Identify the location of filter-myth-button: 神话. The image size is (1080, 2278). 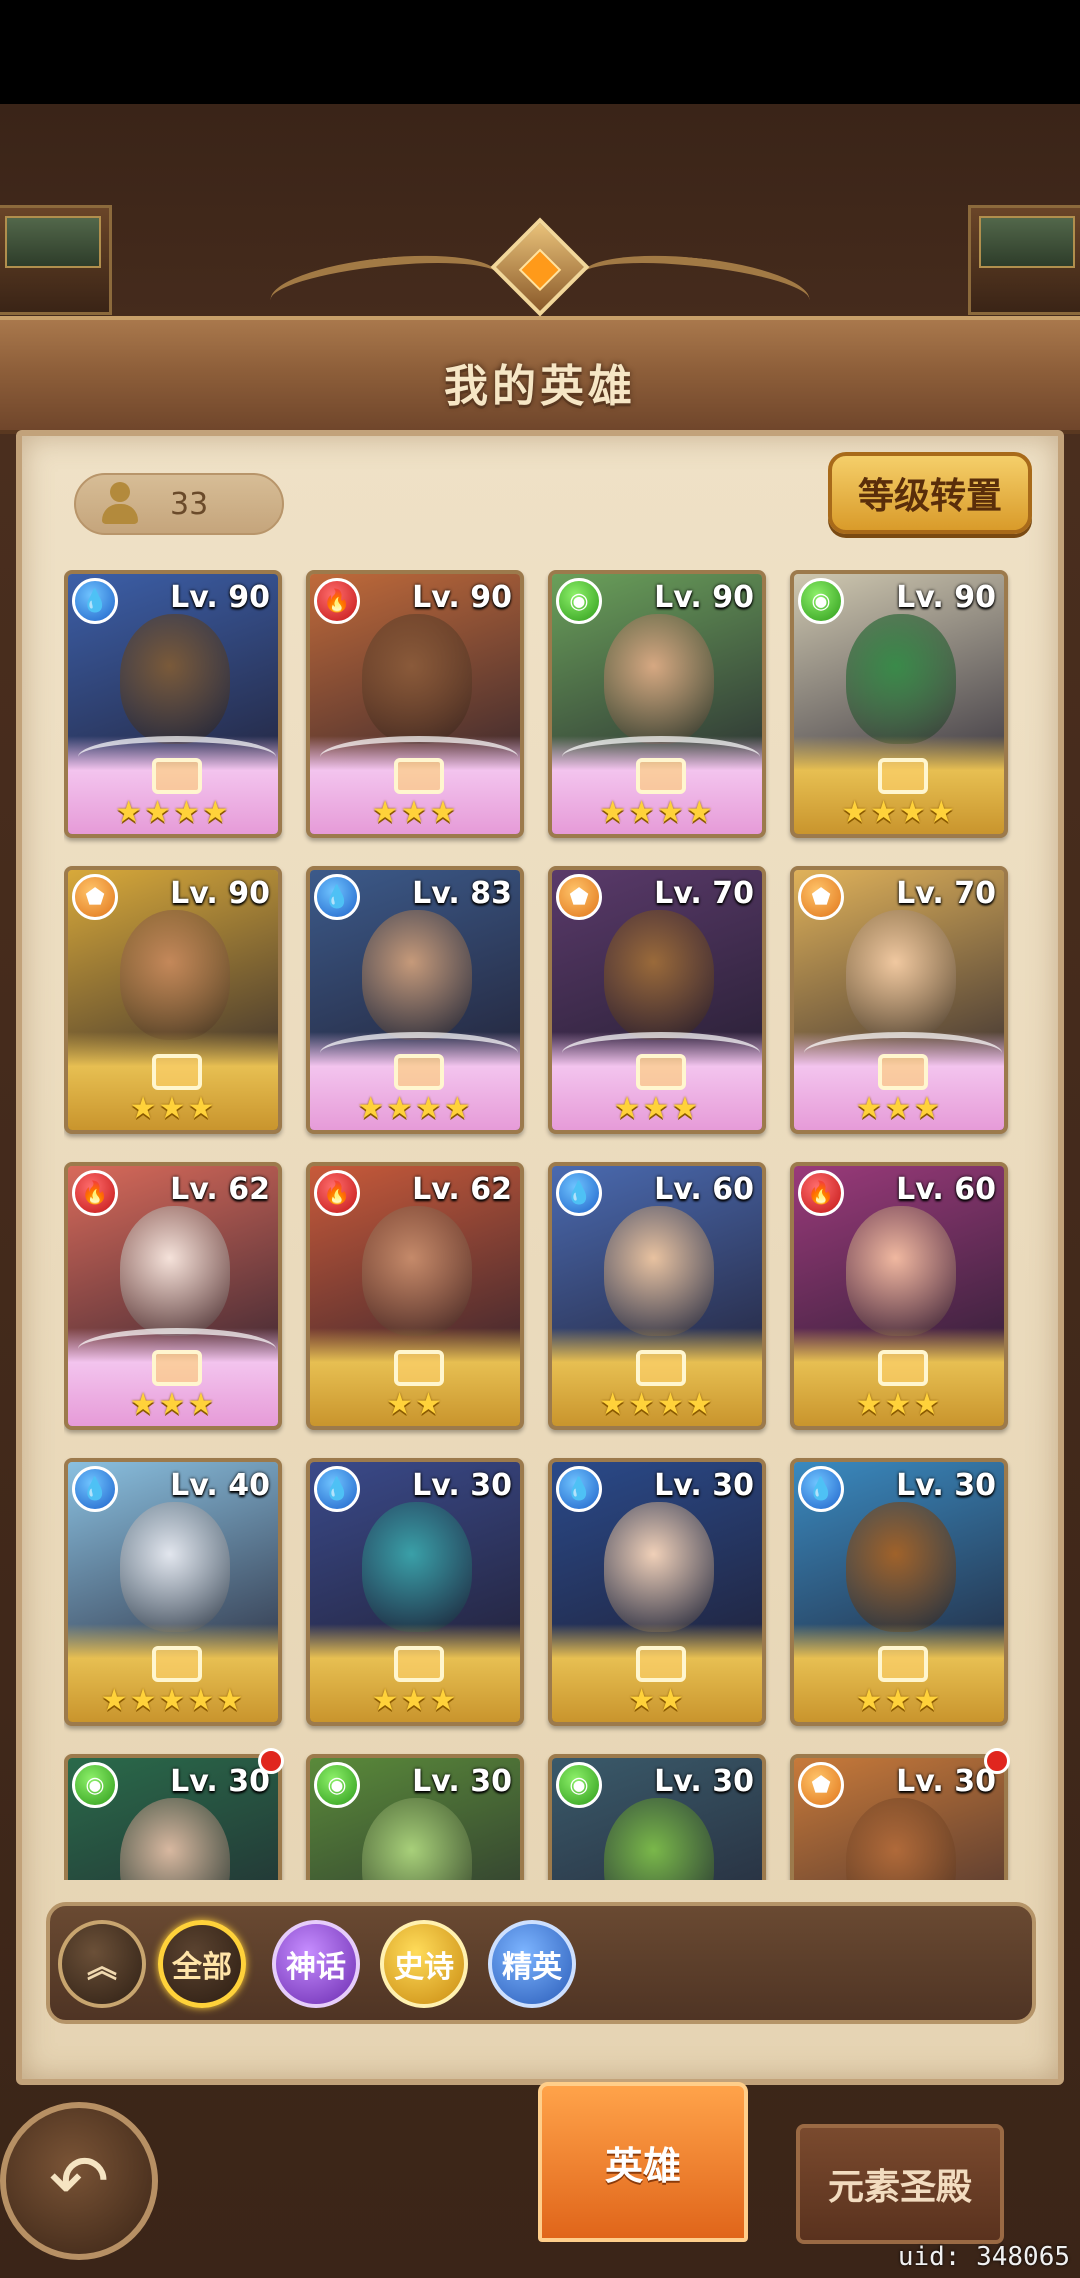
(316, 1964).